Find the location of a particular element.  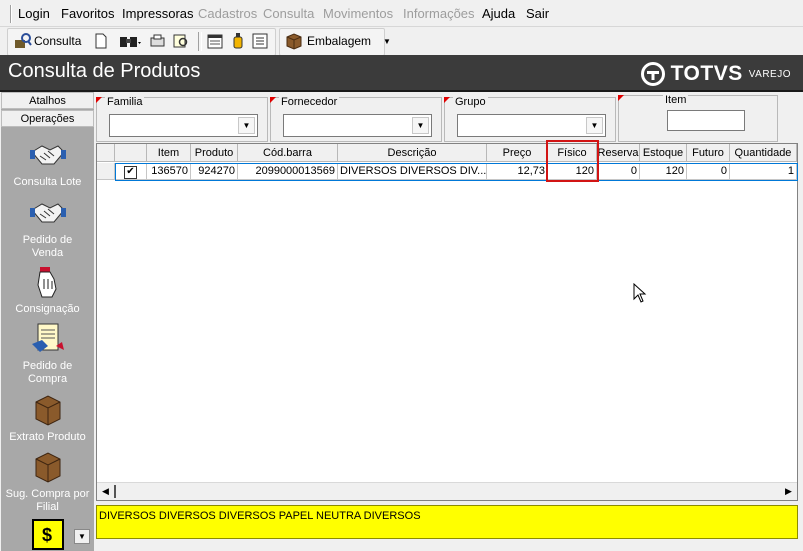

search-document-icon is located at coordinates (181, 41).